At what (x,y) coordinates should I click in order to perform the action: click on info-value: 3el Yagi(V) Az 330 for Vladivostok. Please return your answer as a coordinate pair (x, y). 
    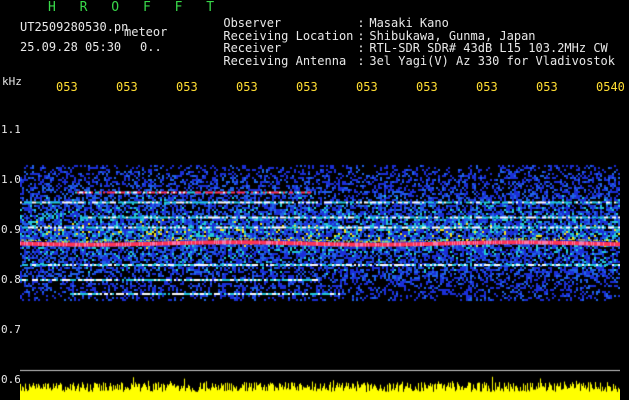
    Looking at the image, I should click on (492, 60).